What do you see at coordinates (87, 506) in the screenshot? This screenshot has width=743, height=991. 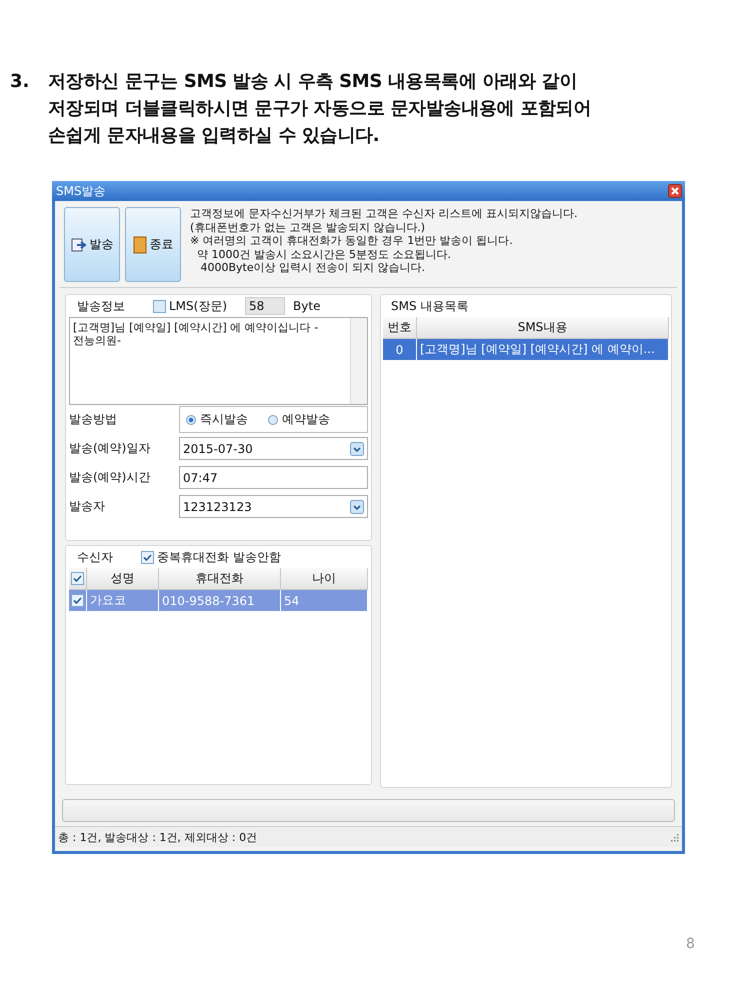 I see `field-label: 발송자` at bounding box center [87, 506].